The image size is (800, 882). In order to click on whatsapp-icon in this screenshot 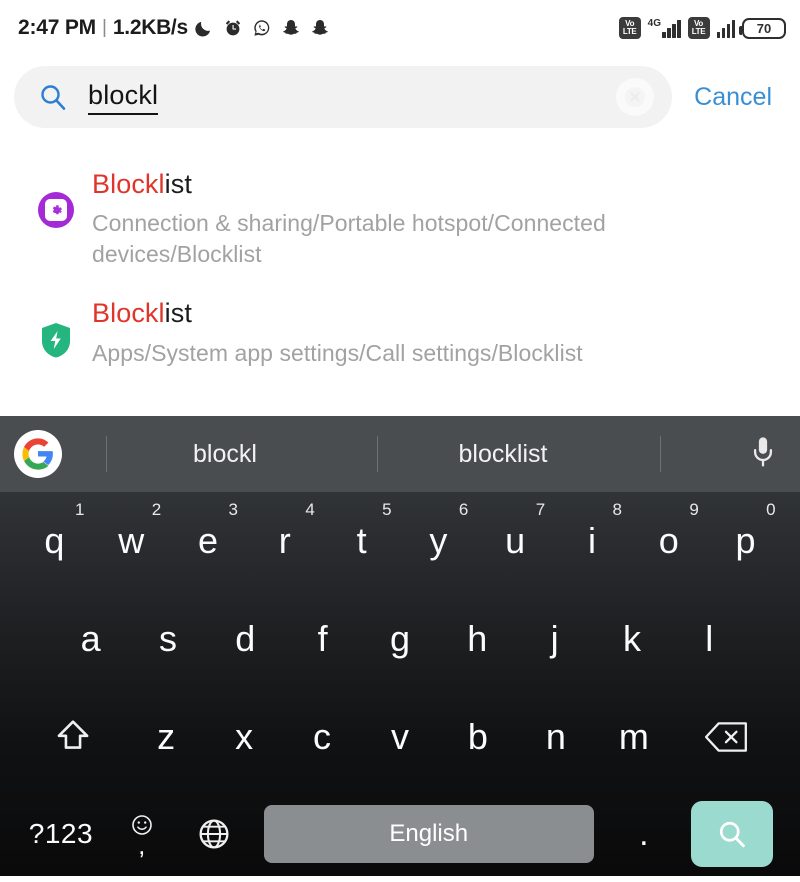, I will do `click(262, 28)`.